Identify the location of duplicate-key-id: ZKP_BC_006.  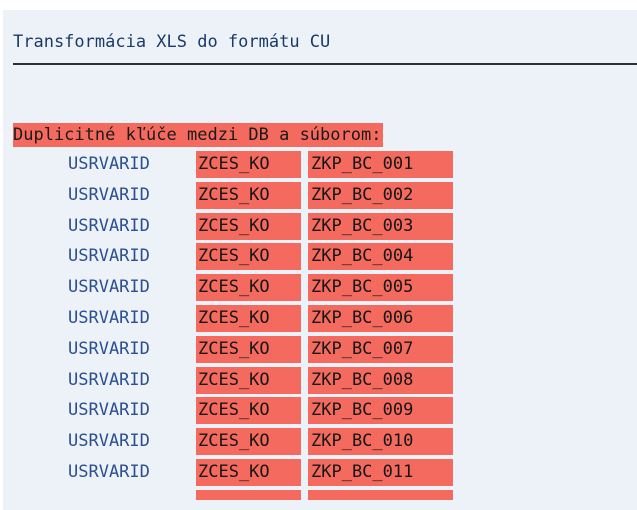
(380, 318).